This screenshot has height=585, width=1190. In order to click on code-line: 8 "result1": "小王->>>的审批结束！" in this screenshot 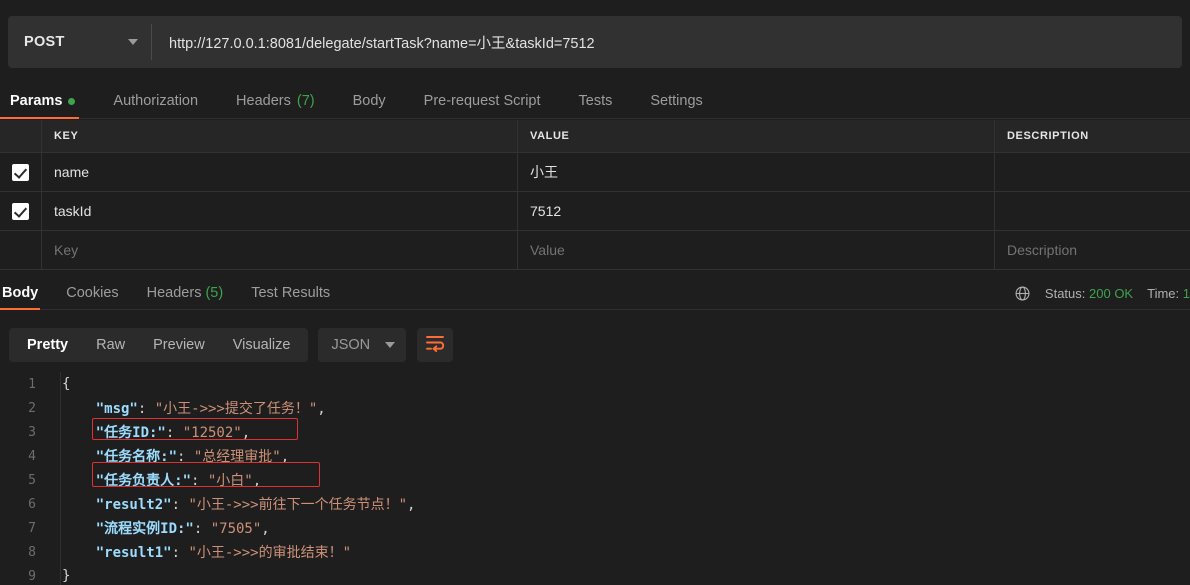, I will do `click(595, 552)`.